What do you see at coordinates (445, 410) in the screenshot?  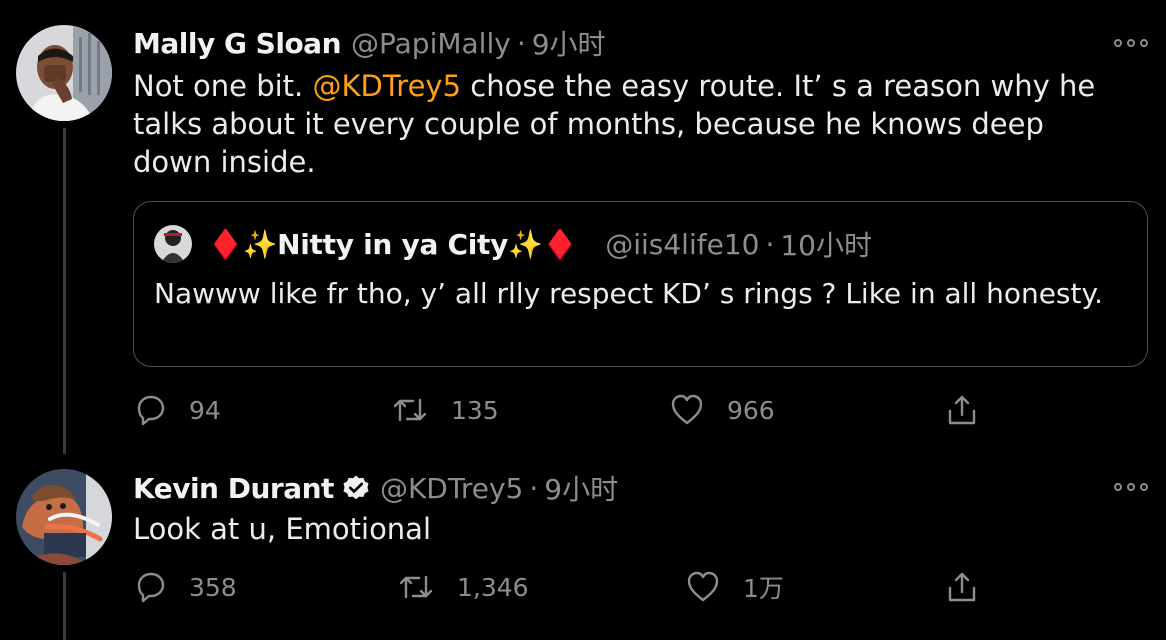 I see `retweet-button: 135` at bounding box center [445, 410].